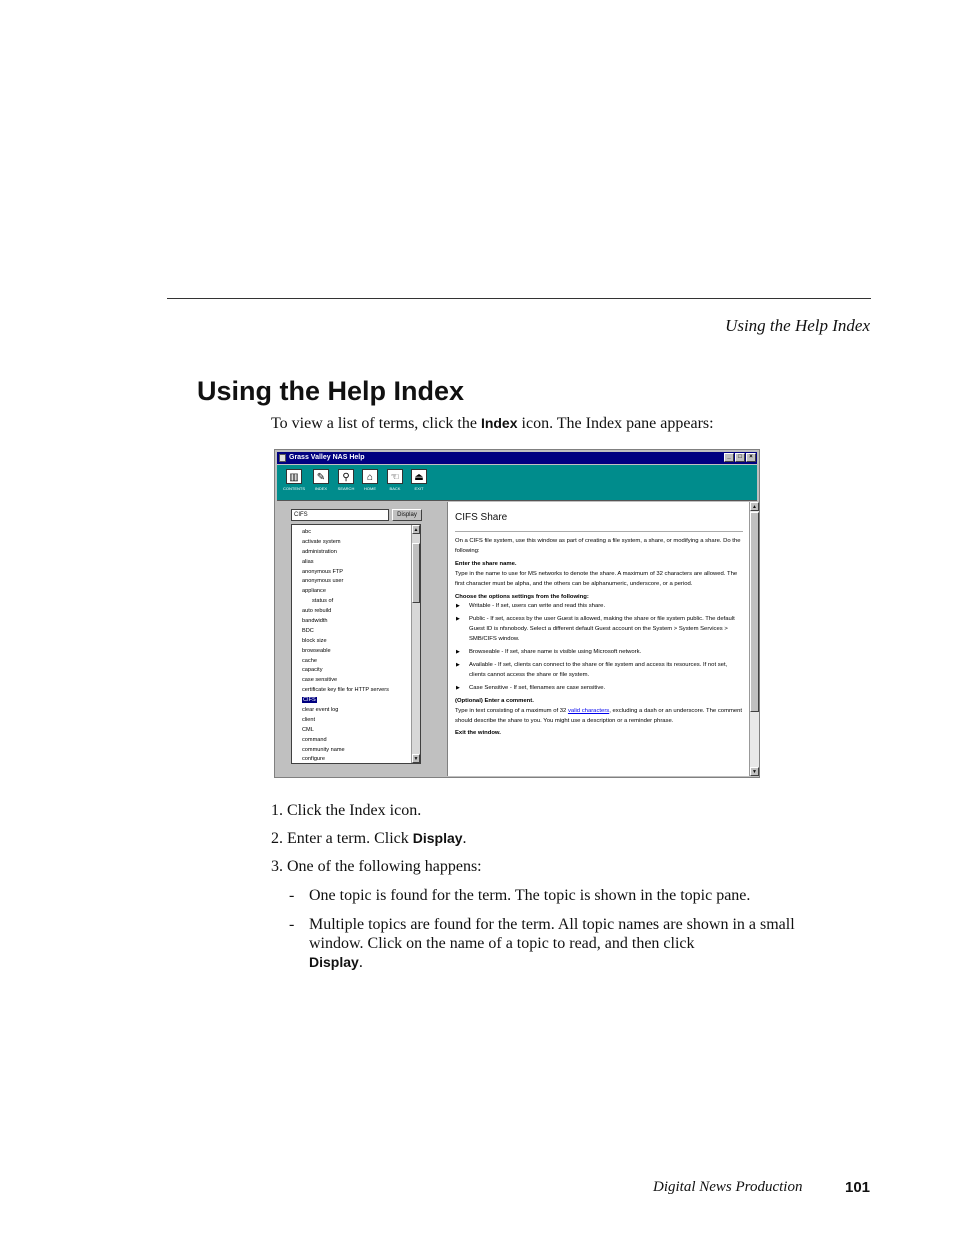 The height and width of the screenshot is (1235, 954). Describe the element at coordinates (331, 391) in the screenshot. I see `section-heading: Using the Help Index` at that location.